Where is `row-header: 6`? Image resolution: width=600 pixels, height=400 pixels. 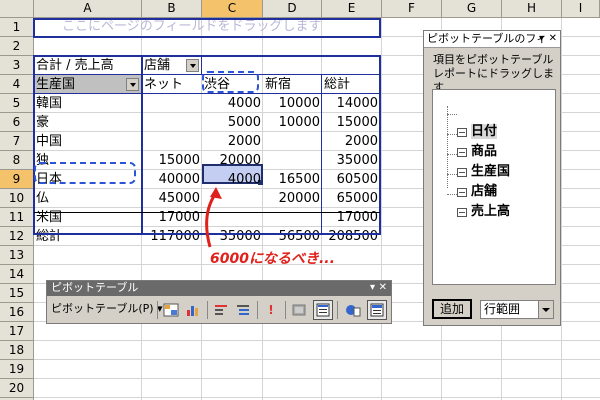
row-header: 6 is located at coordinates (17, 122).